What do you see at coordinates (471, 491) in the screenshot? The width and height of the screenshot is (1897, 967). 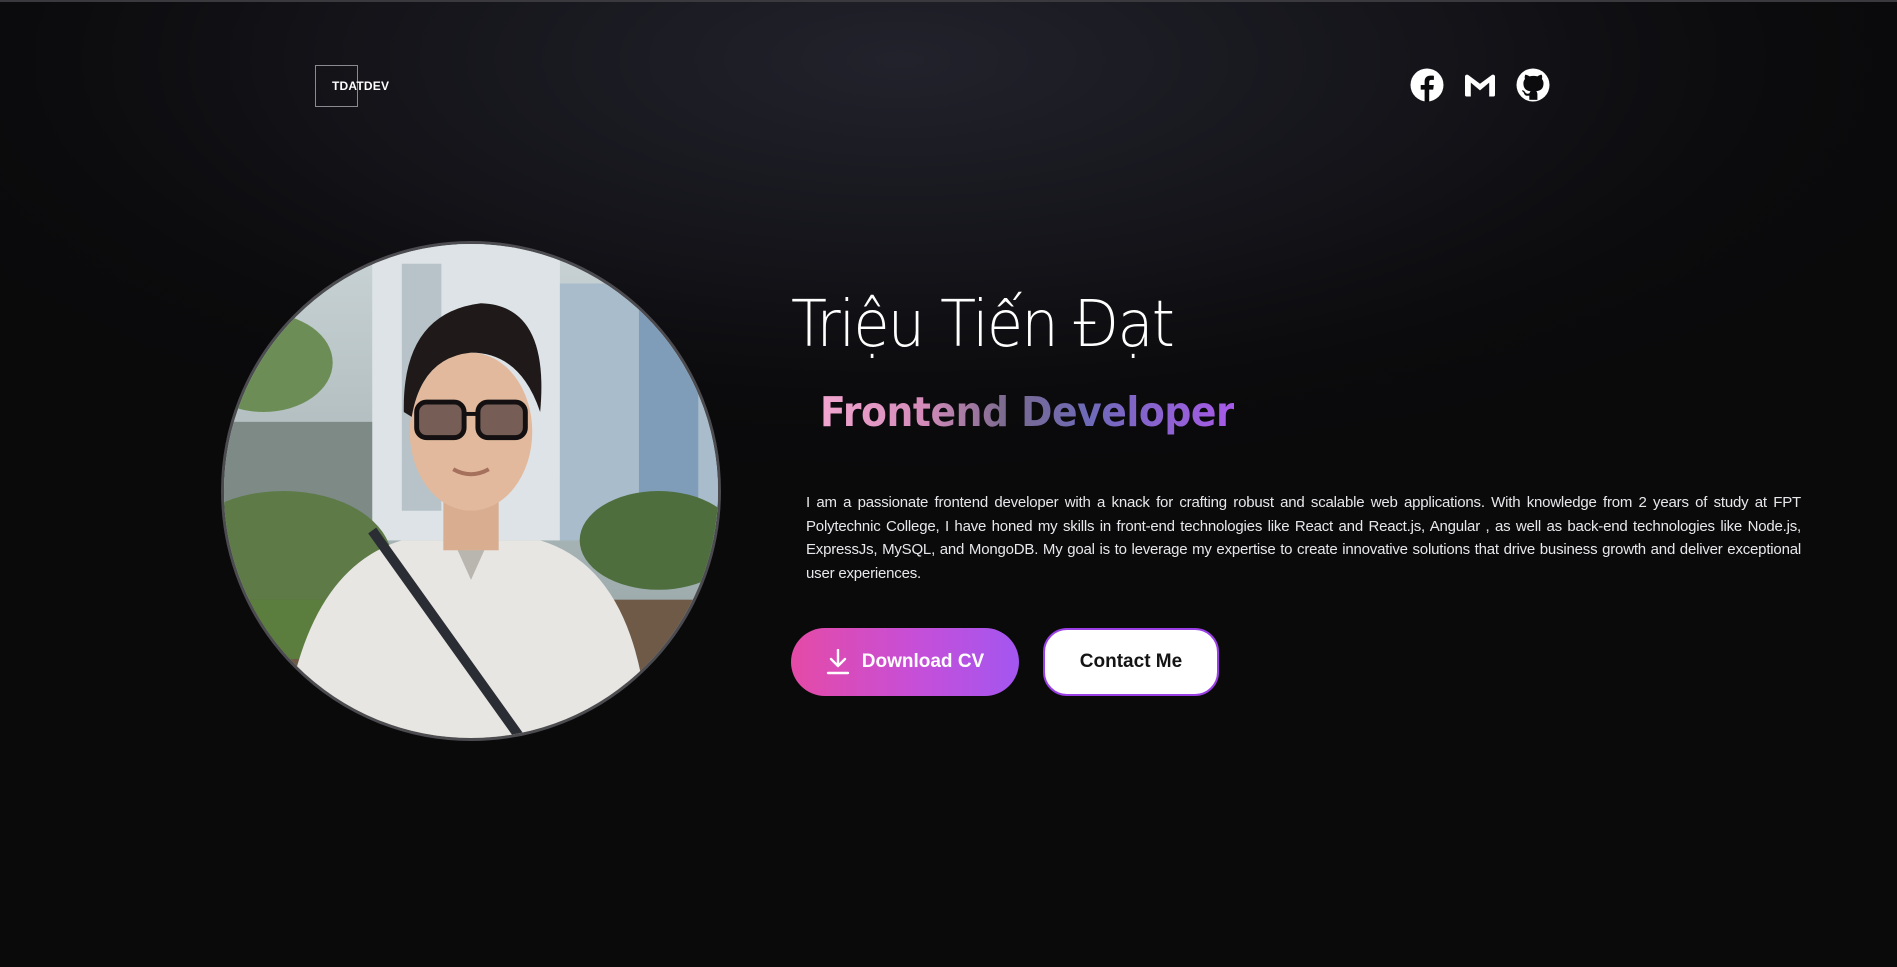 I see `profile-photo` at bounding box center [471, 491].